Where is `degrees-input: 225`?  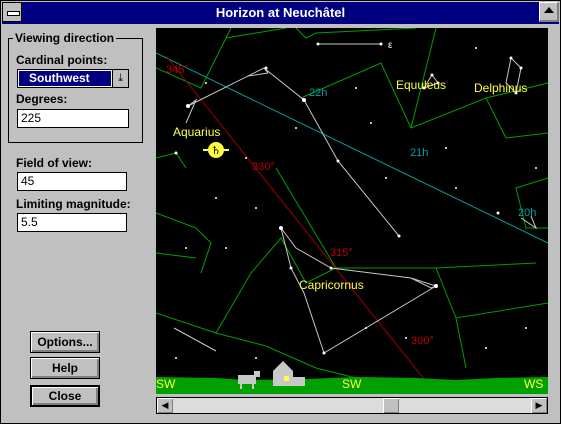
degrees-input: 225 is located at coordinates (73, 118).